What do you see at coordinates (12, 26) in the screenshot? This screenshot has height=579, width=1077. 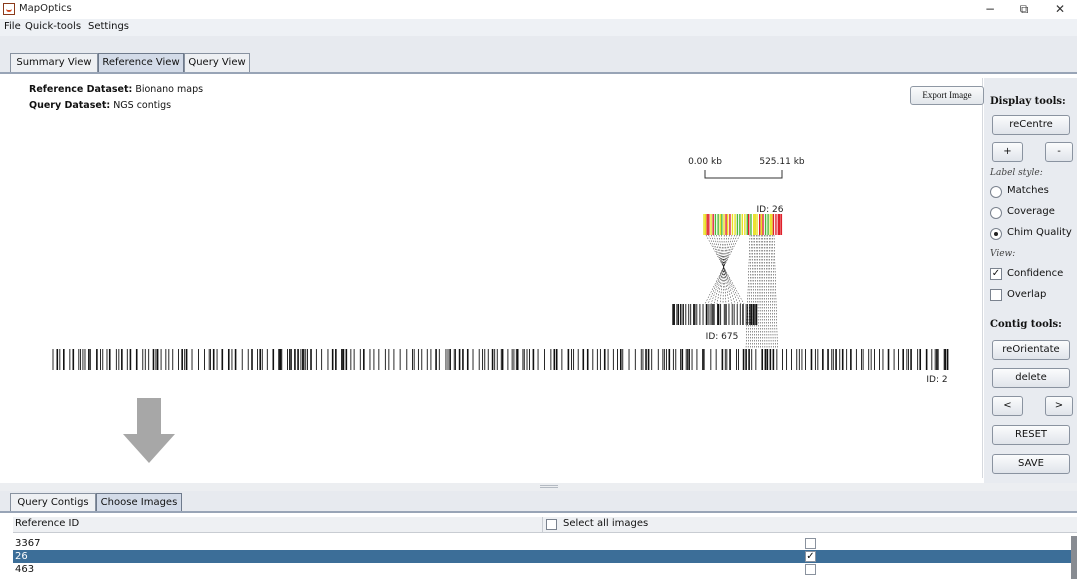 I see `menu-file: File` at bounding box center [12, 26].